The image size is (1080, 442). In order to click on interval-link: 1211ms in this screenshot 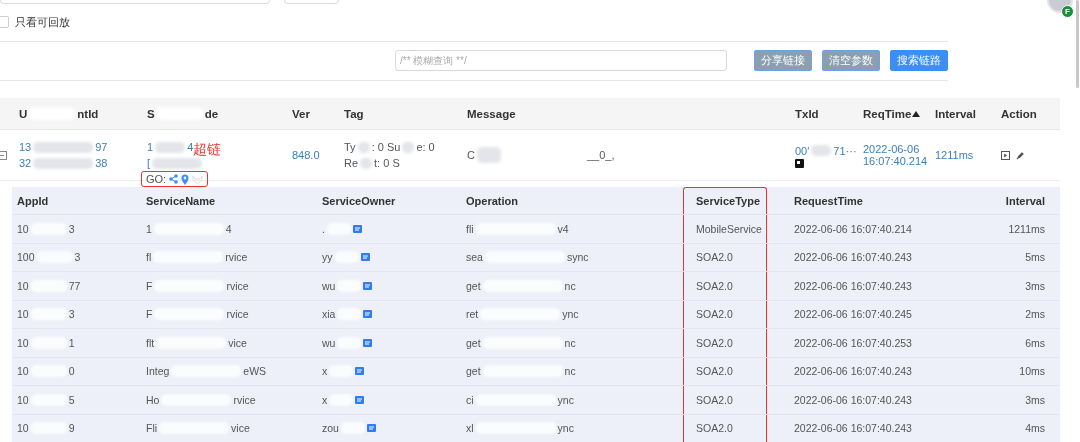, I will do `click(954, 155)`.